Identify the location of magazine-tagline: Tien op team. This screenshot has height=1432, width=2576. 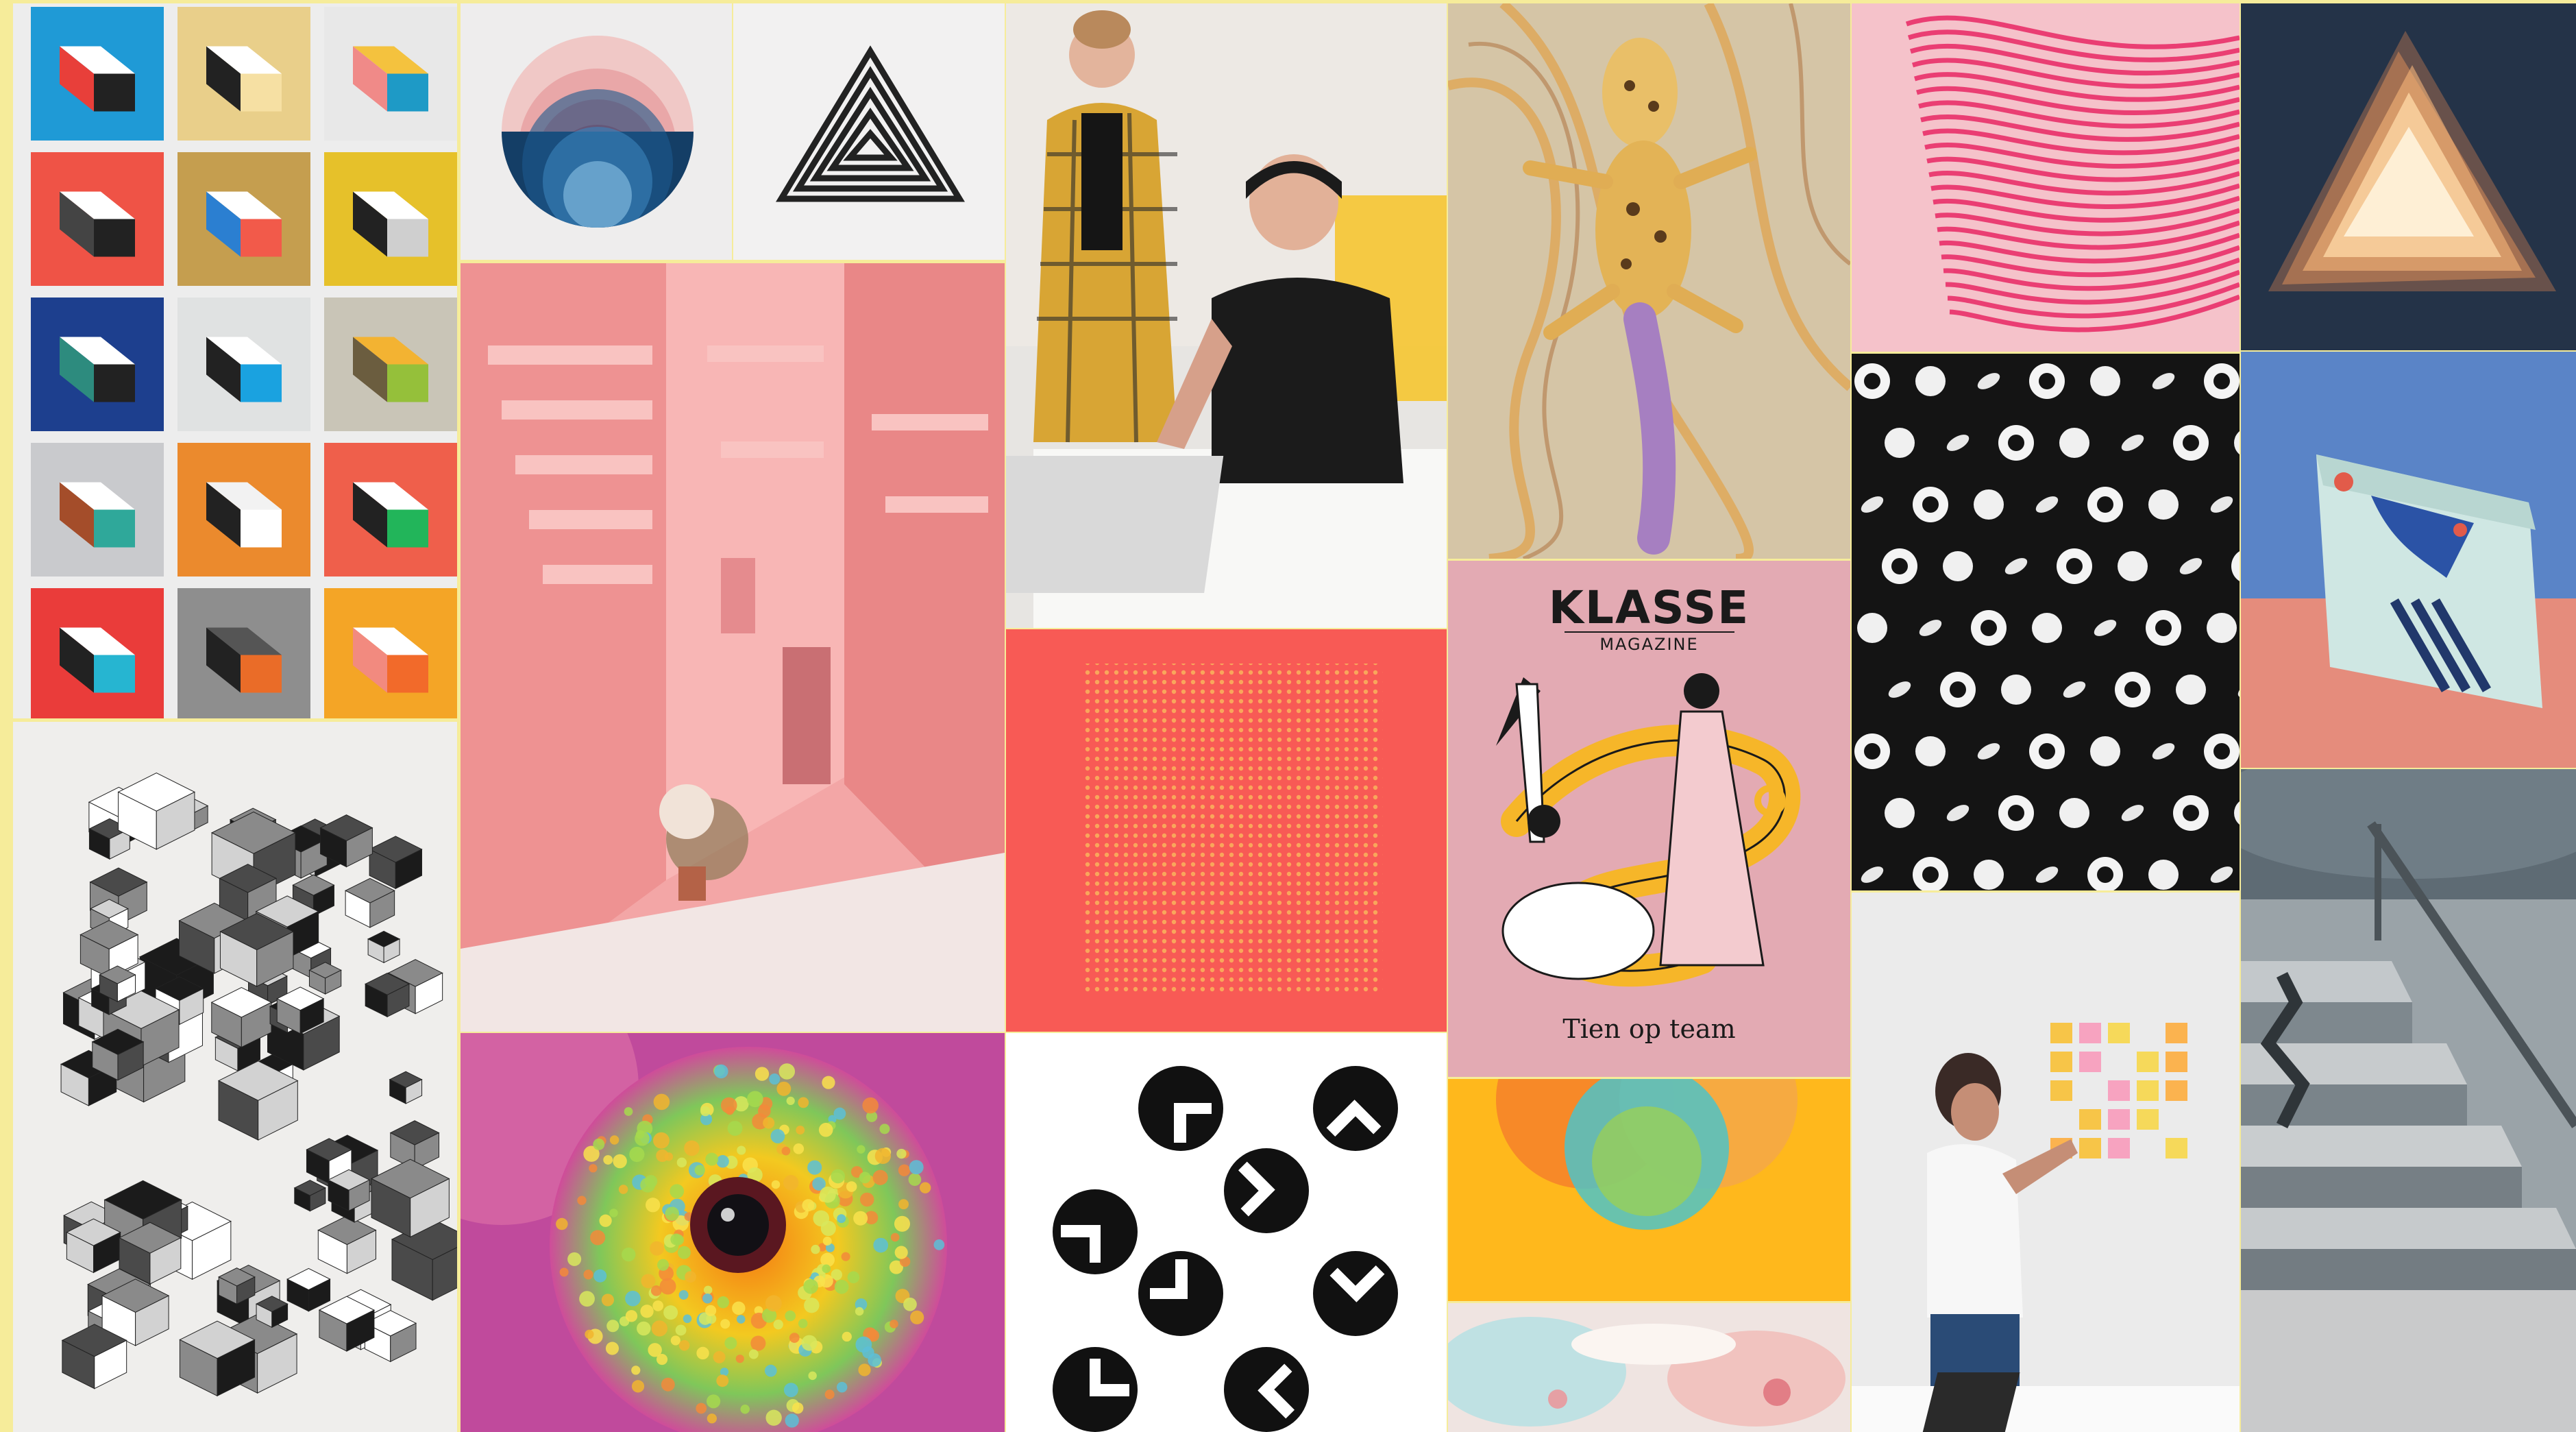
(1649, 1029).